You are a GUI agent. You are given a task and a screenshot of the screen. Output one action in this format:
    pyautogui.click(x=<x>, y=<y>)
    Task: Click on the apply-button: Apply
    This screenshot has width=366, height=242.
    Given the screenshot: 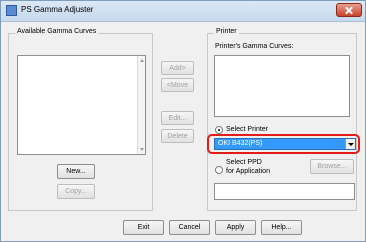 What is the action you would take?
    pyautogui.click(x=235, y=227)
    